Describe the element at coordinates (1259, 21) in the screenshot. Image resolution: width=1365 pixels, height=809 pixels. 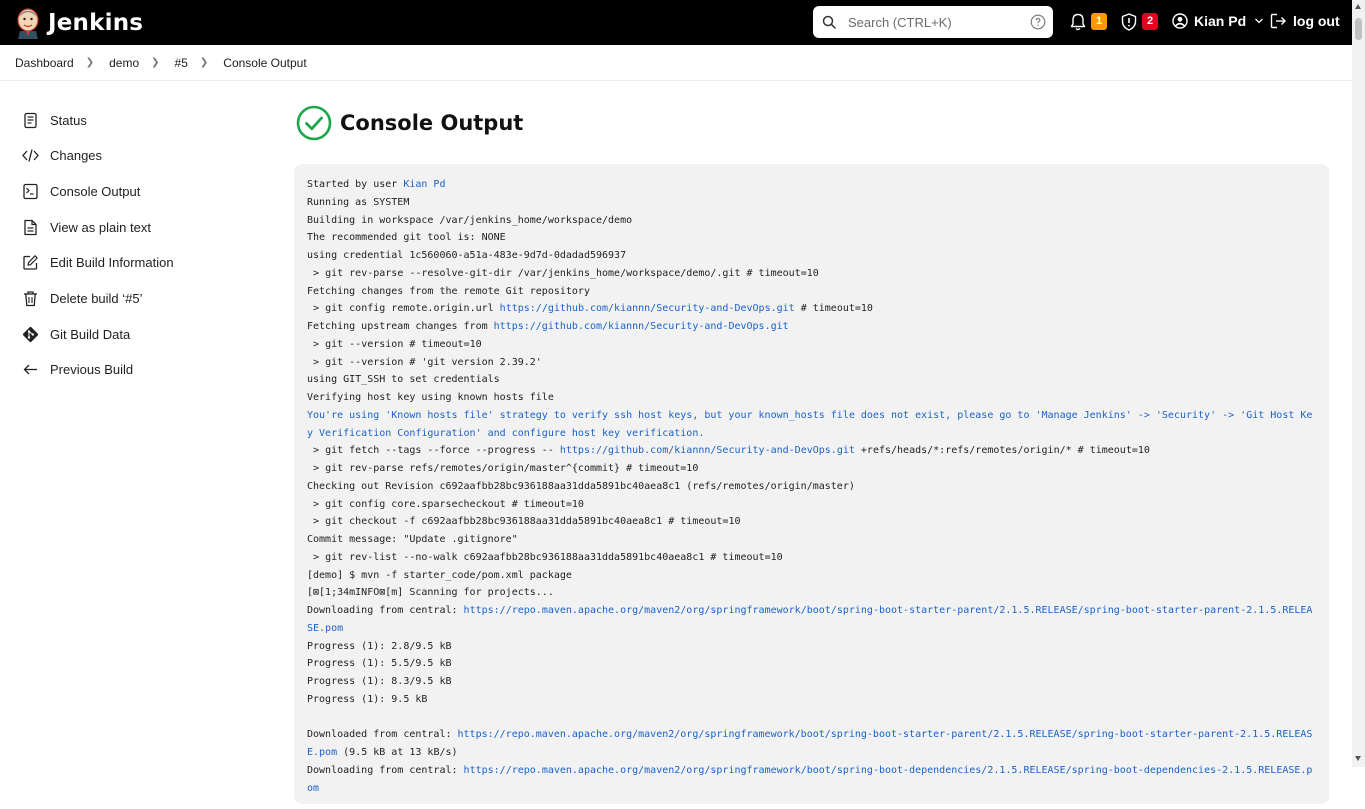
I see `chevron-down-icon` at that location.